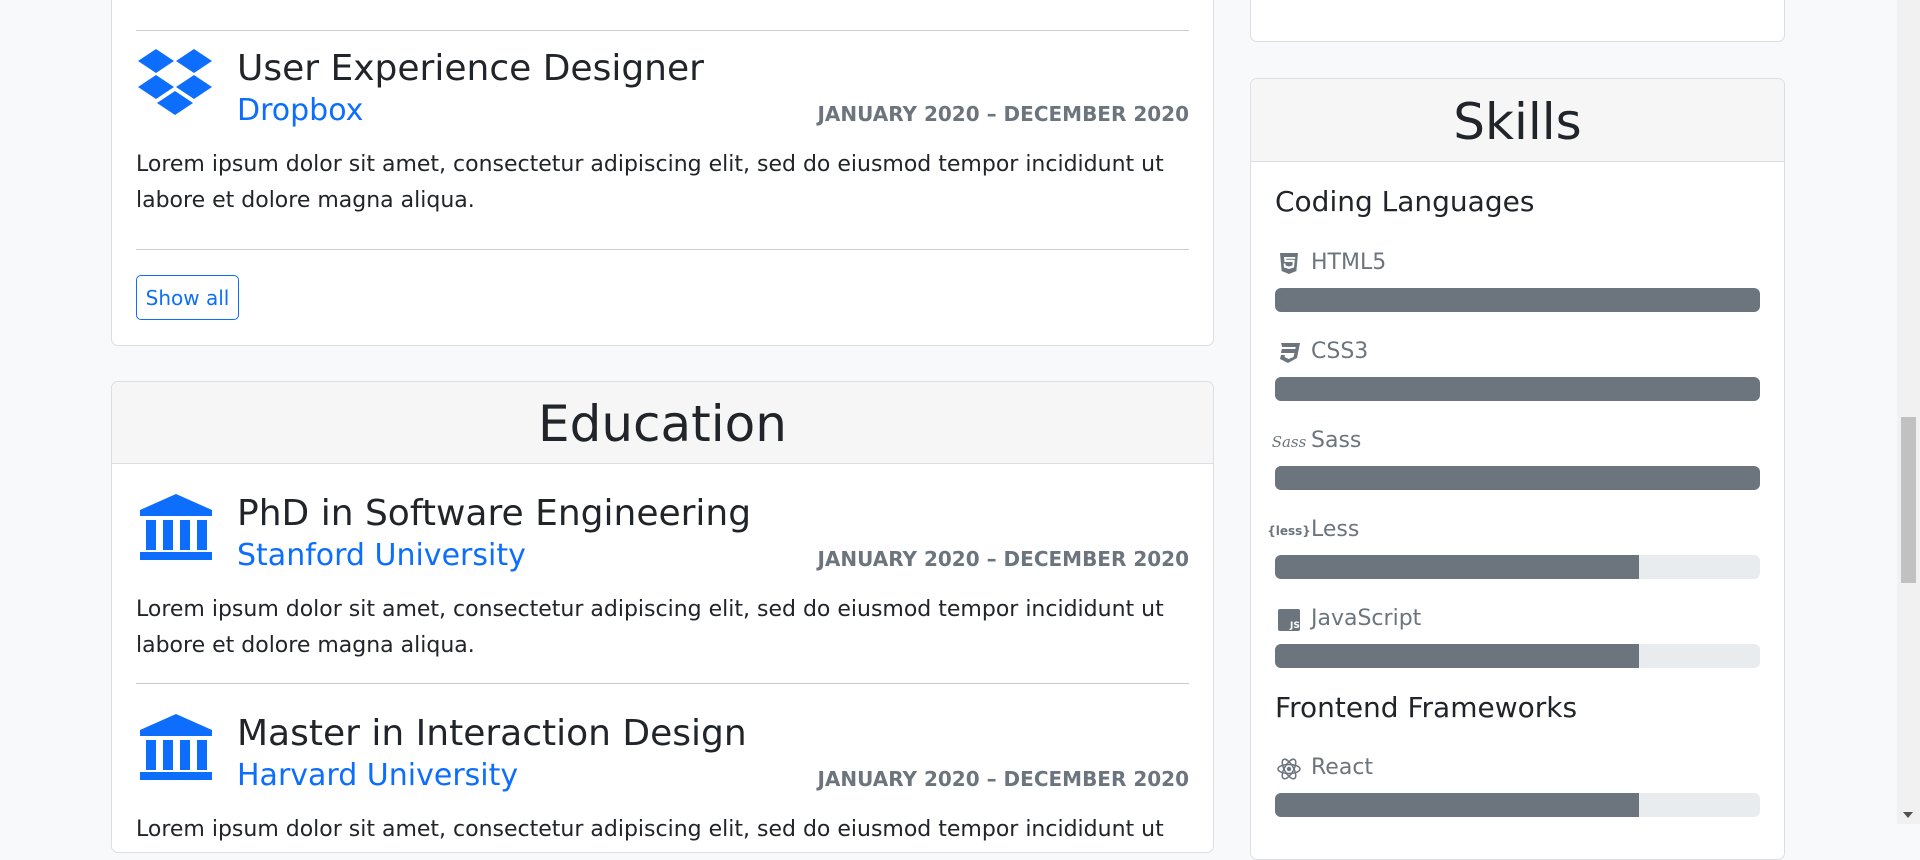  Describe the element at coordinates (381, 556) in the screenshot. I see `entry-organization-link: Stanford University` at that location.